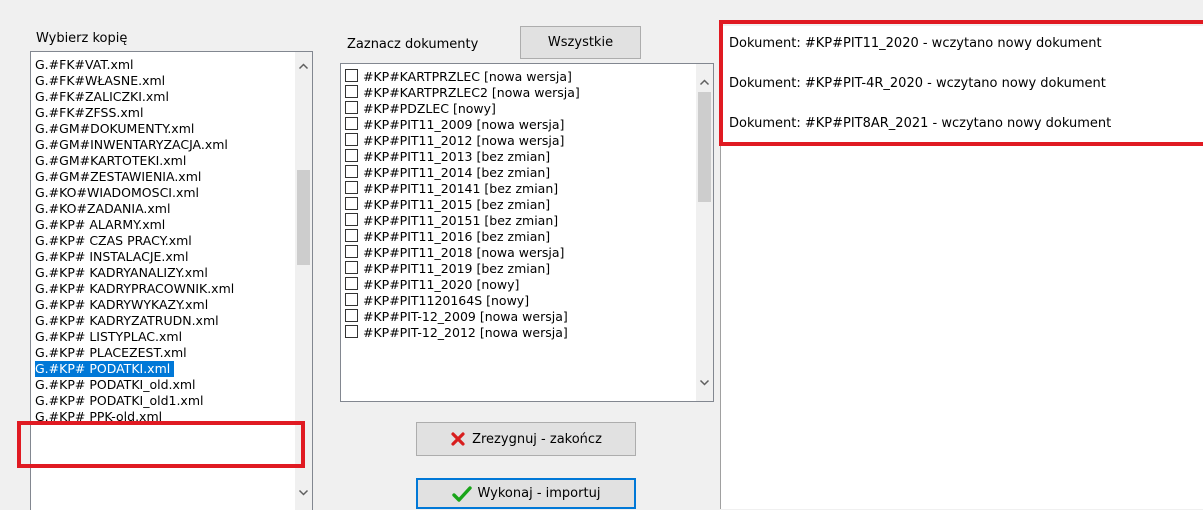  I want to click on list-item: G.#GM#INWENTARYZACJA.xml, so click(131, 145).